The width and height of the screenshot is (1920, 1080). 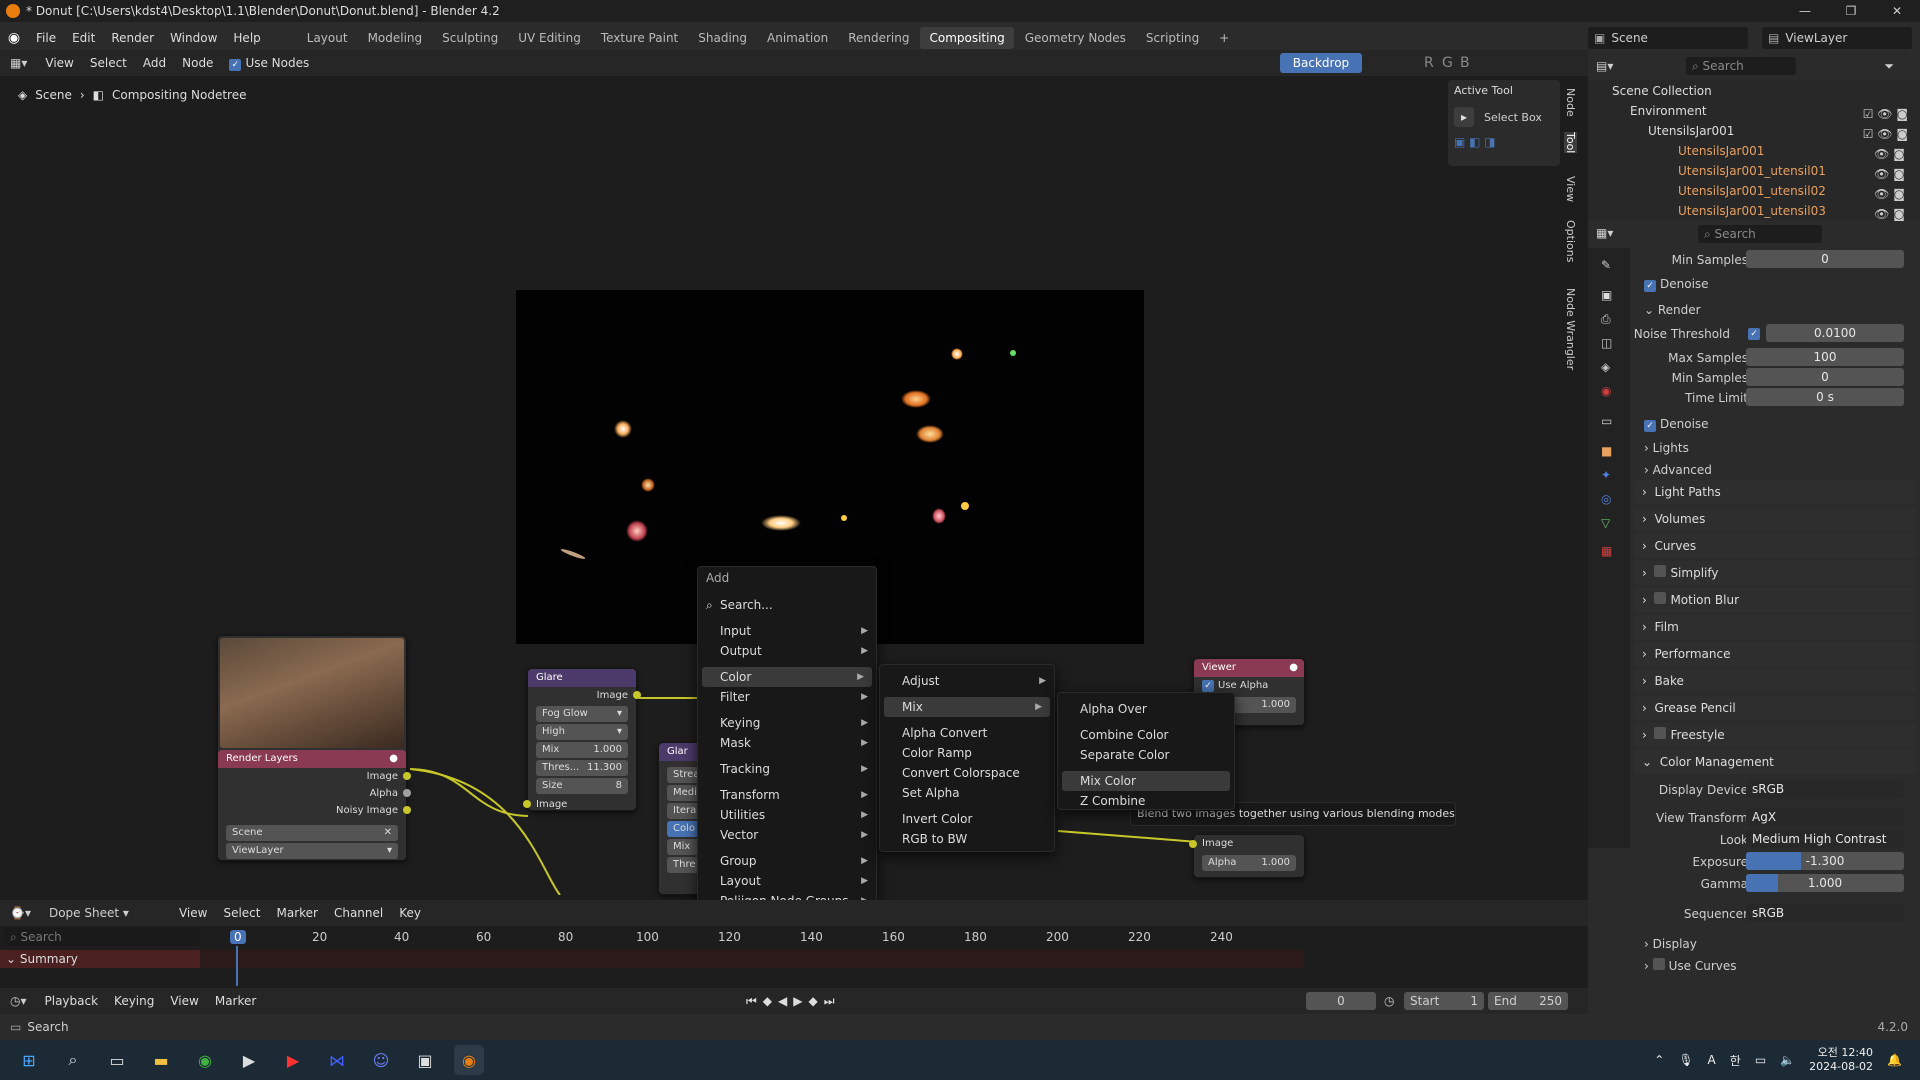 I want to click on glare-type-select: Fog Glow ▾, so click(x=582, y=714).